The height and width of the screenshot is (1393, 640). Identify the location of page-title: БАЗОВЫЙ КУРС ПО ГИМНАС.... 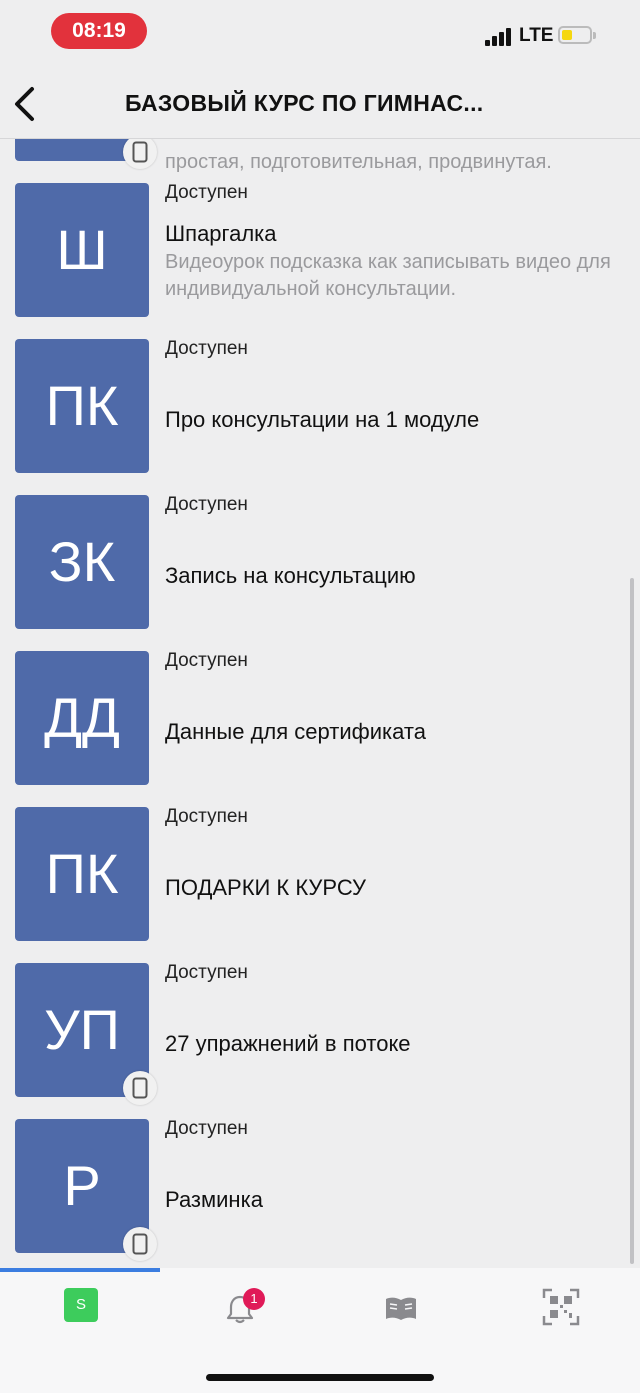
(304, 103).